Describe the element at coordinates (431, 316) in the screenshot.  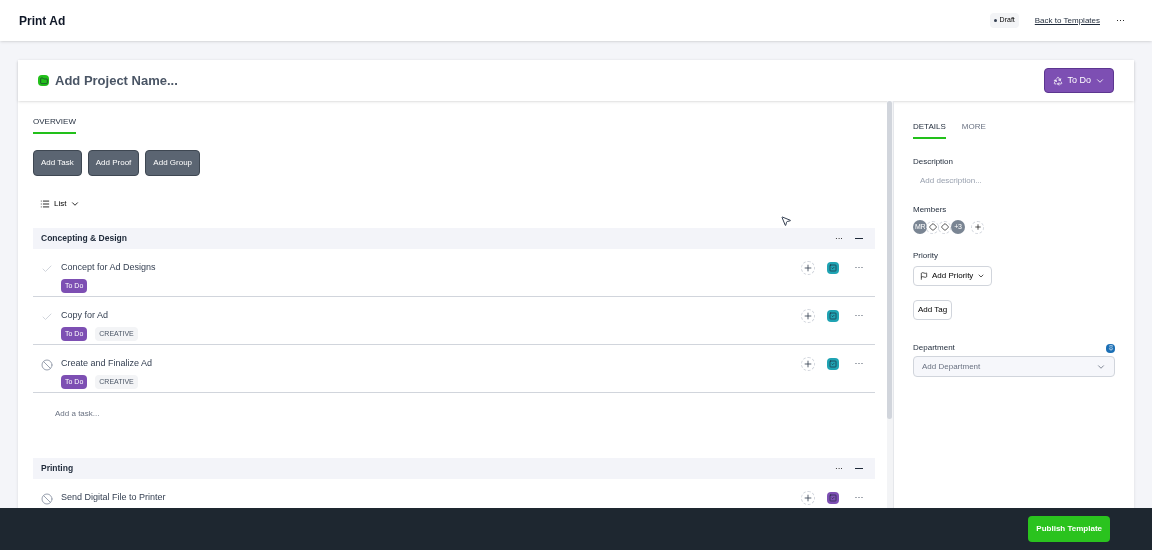
I see `task-title: Copy for Ad` at that location.